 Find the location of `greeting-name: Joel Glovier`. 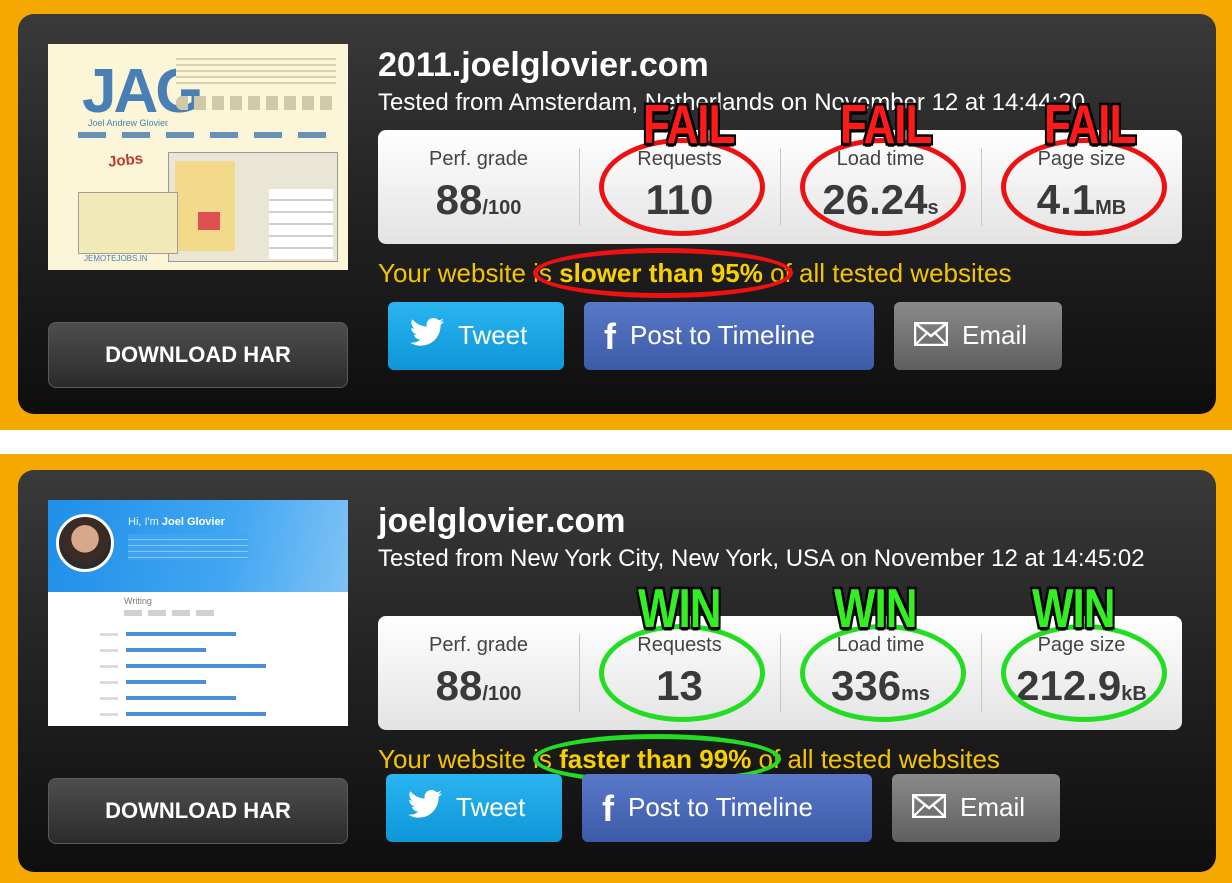

greeting-name: Joel Glovier is located at coordinates (193, 522).